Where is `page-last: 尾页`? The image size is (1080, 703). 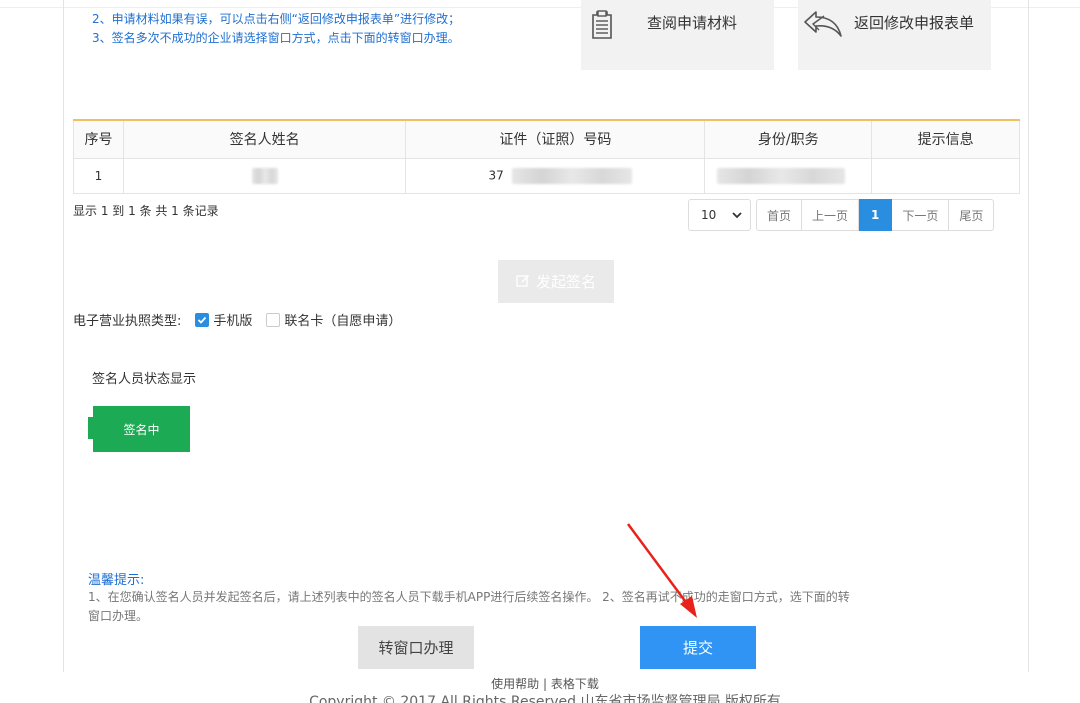 page-last: 尾页 is located at coordinates (972, 215).